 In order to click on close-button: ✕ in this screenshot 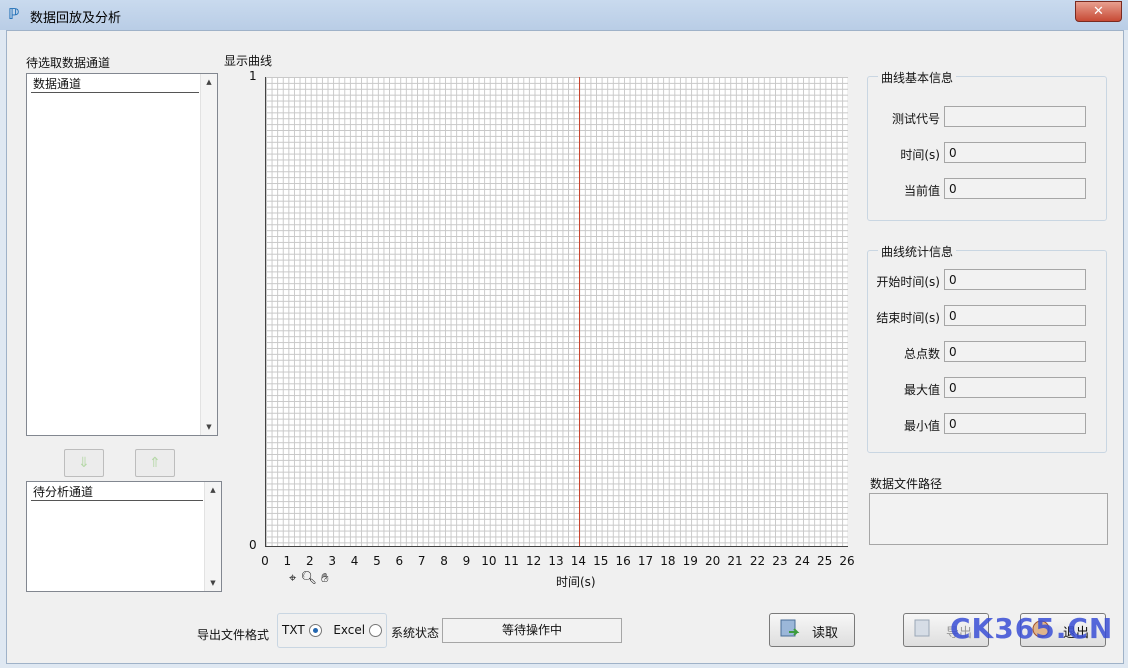, I will do `click(1098, 11)`.